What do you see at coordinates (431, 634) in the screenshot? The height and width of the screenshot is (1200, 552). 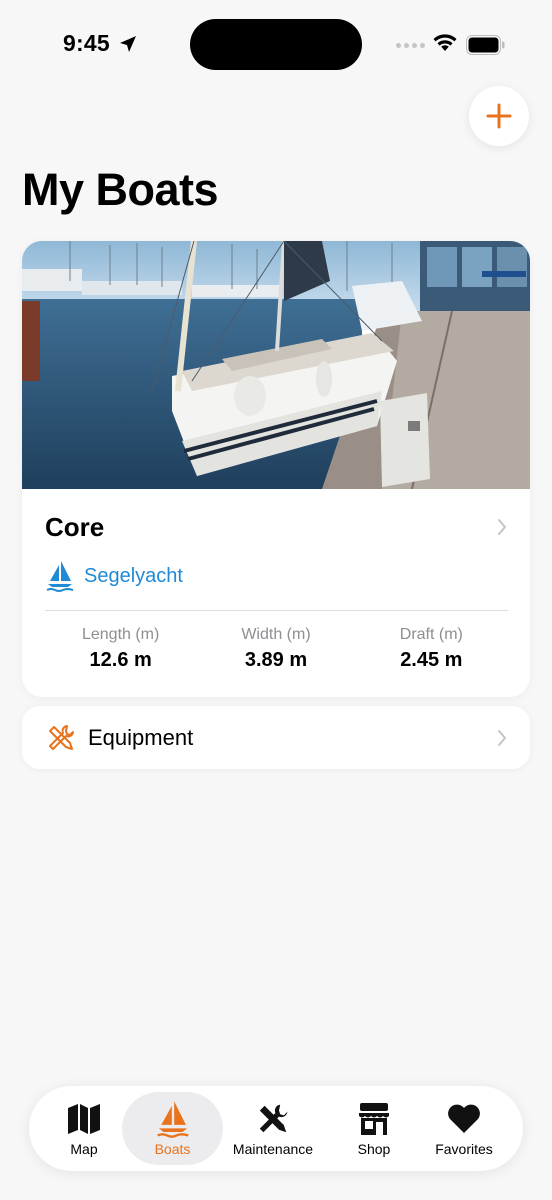 I see `dimension-label: Draft (m)` at bounding box center [431, 634].